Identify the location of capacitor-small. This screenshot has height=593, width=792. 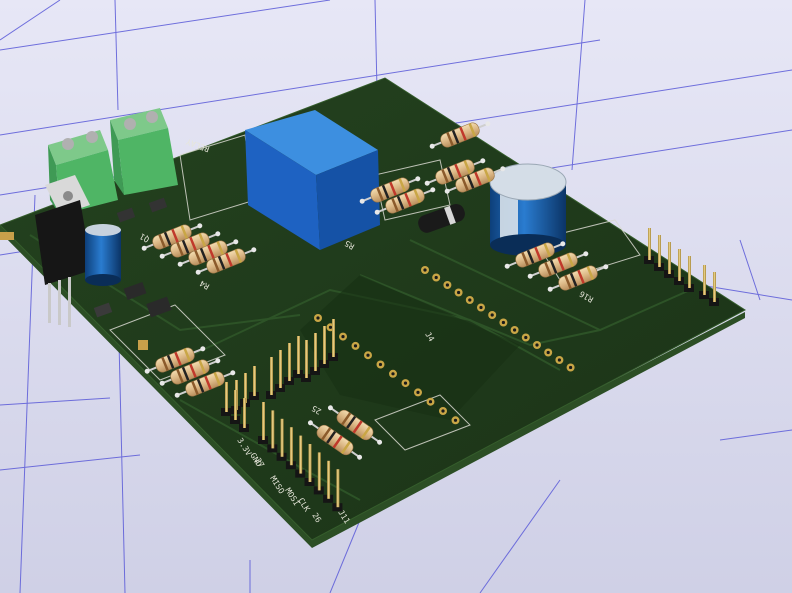
(103, 255).